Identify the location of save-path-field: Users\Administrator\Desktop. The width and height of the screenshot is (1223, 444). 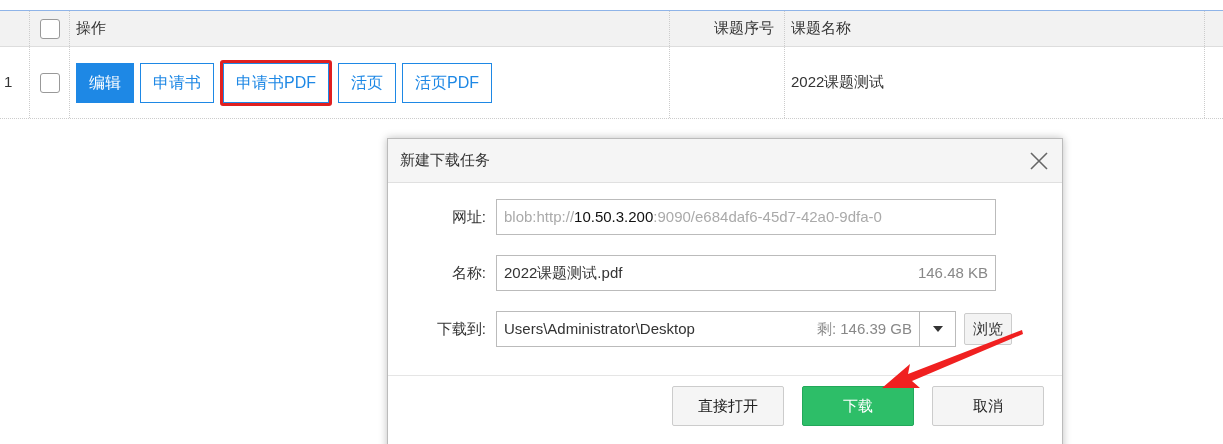
(599, 329).